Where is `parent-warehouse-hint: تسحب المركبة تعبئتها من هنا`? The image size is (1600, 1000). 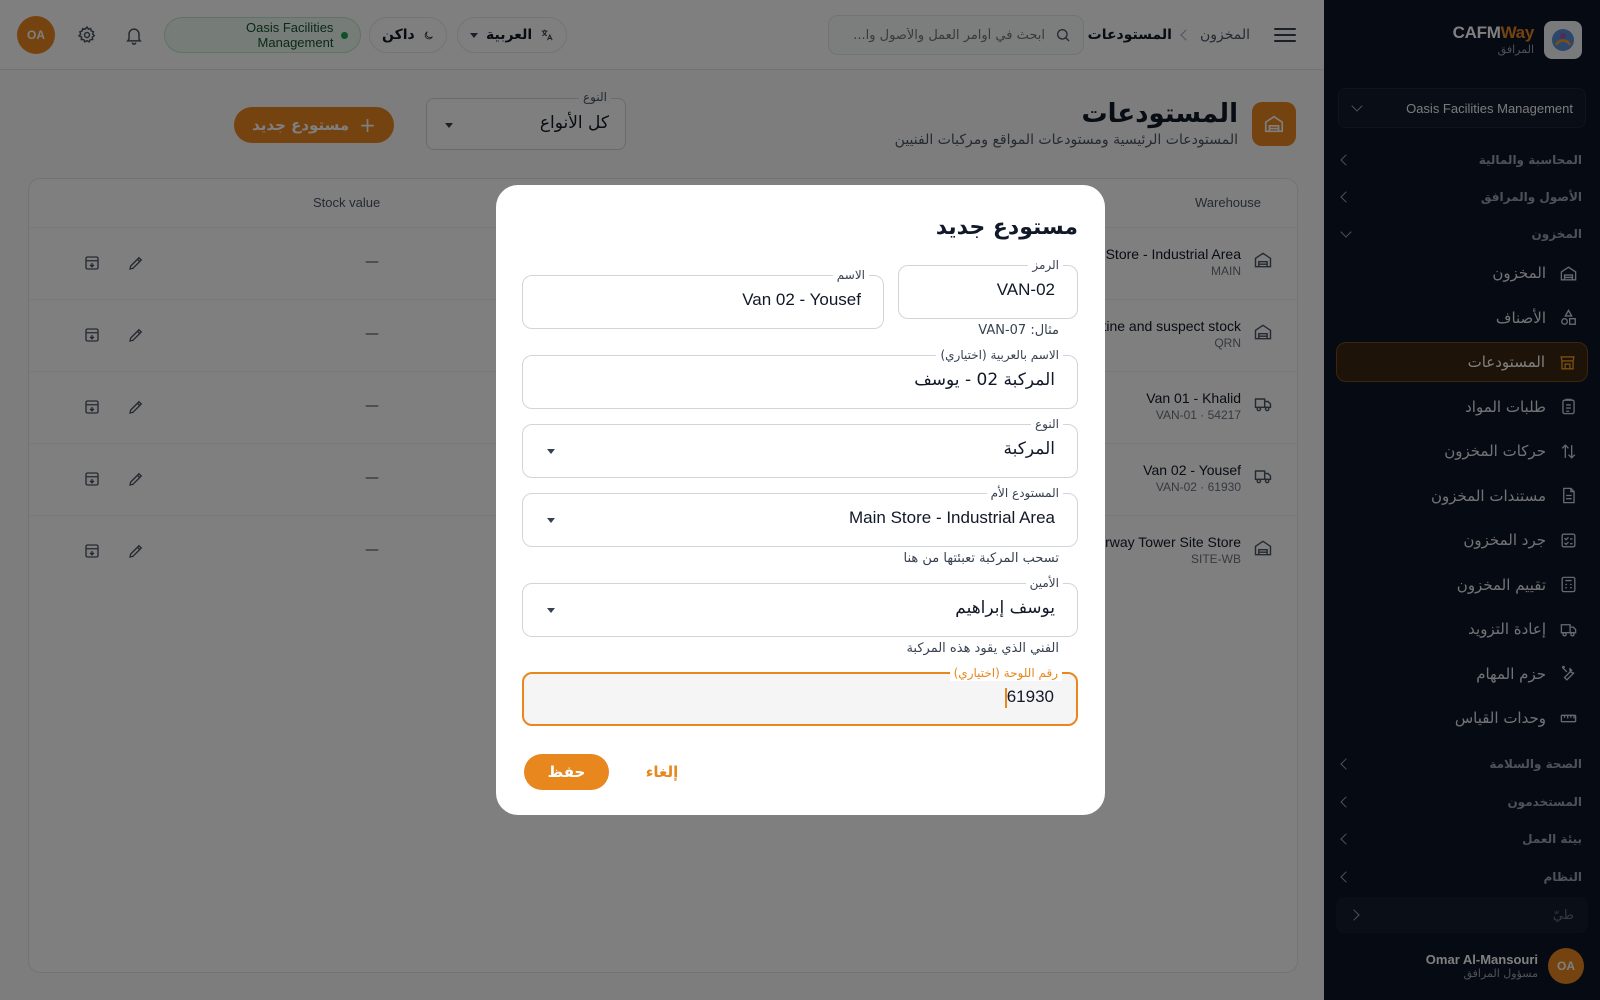 parent-warehouse-hint: تسحب المركبة تعبئتها من هنا is located at coordinates (981, 558).